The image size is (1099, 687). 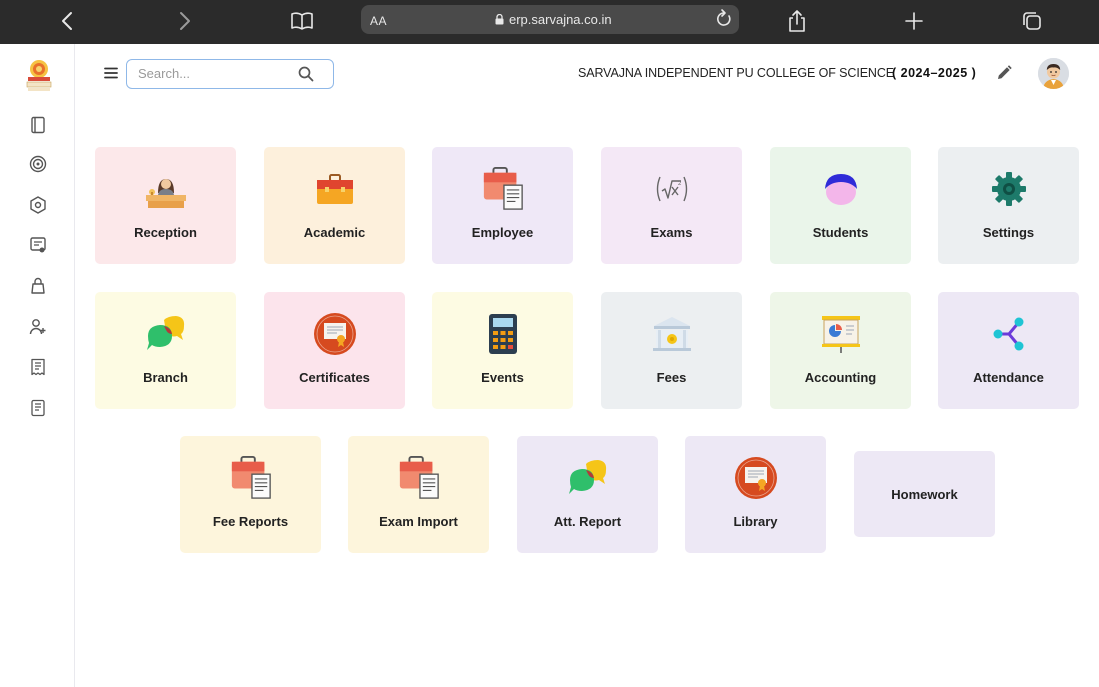 I want to click on user-avatar, so click(x=1053, y=73).